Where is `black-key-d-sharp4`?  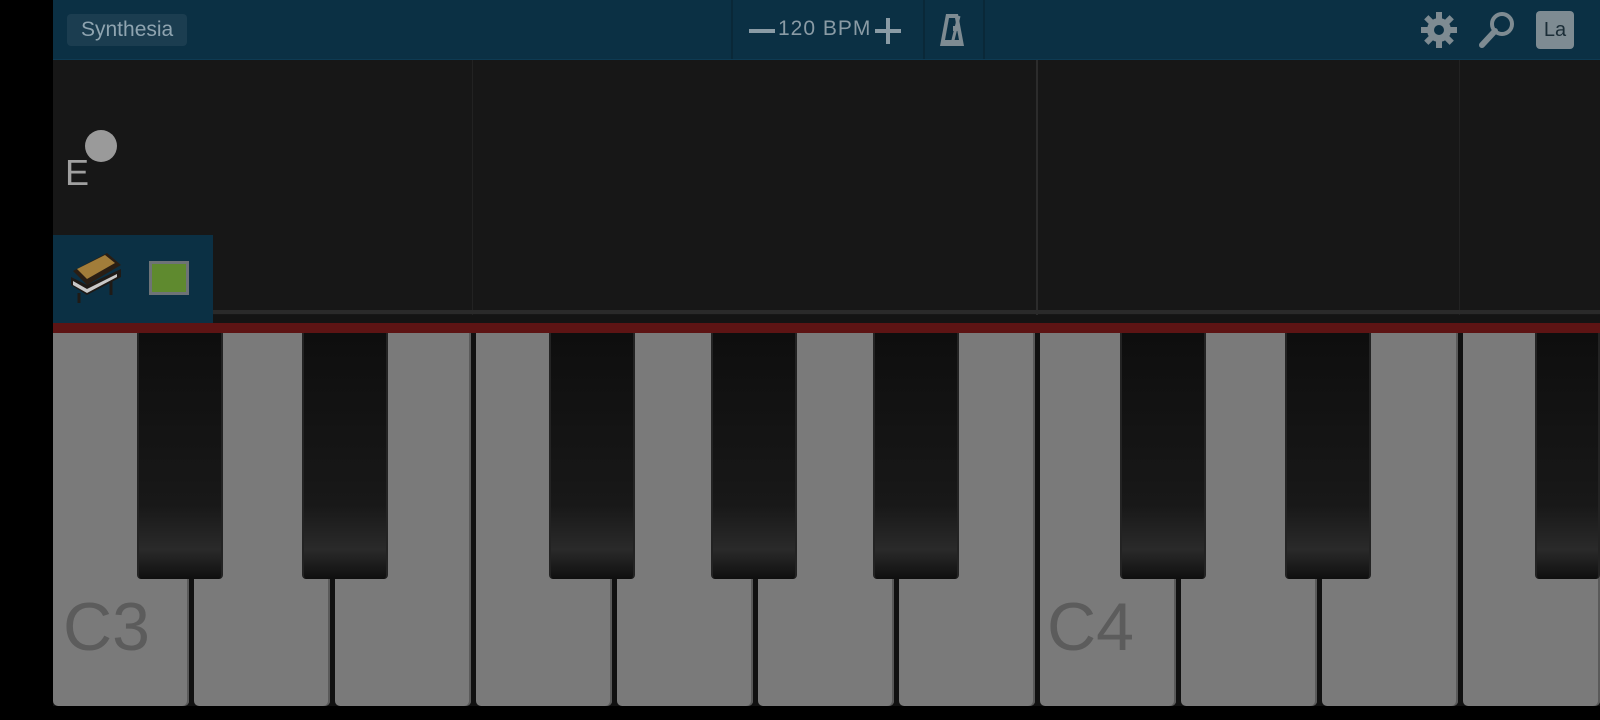 black-key-d-sharp4 is located at coordinates (1328, 456).